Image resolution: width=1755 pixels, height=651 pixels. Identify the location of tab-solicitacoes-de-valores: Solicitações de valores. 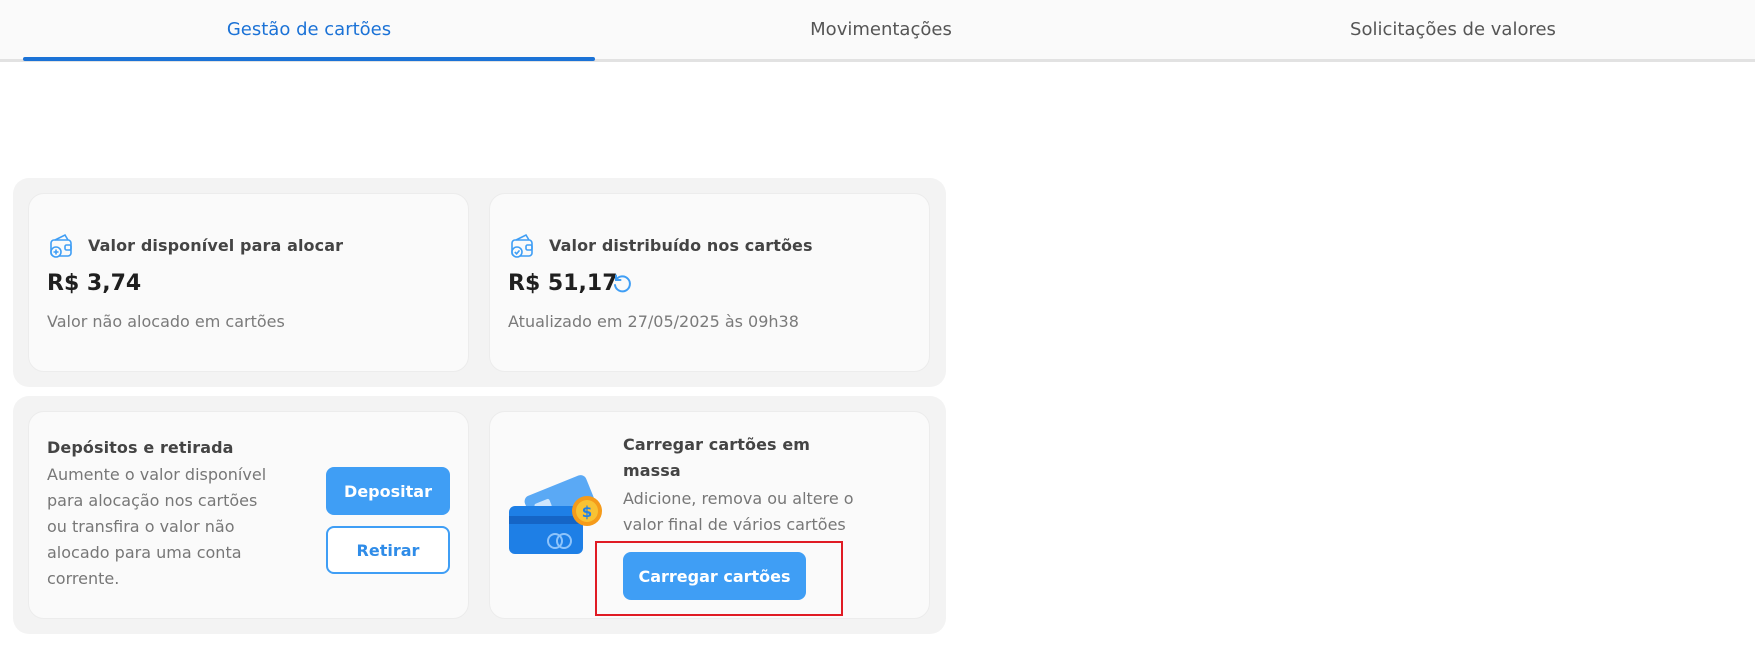
(1453, 29).